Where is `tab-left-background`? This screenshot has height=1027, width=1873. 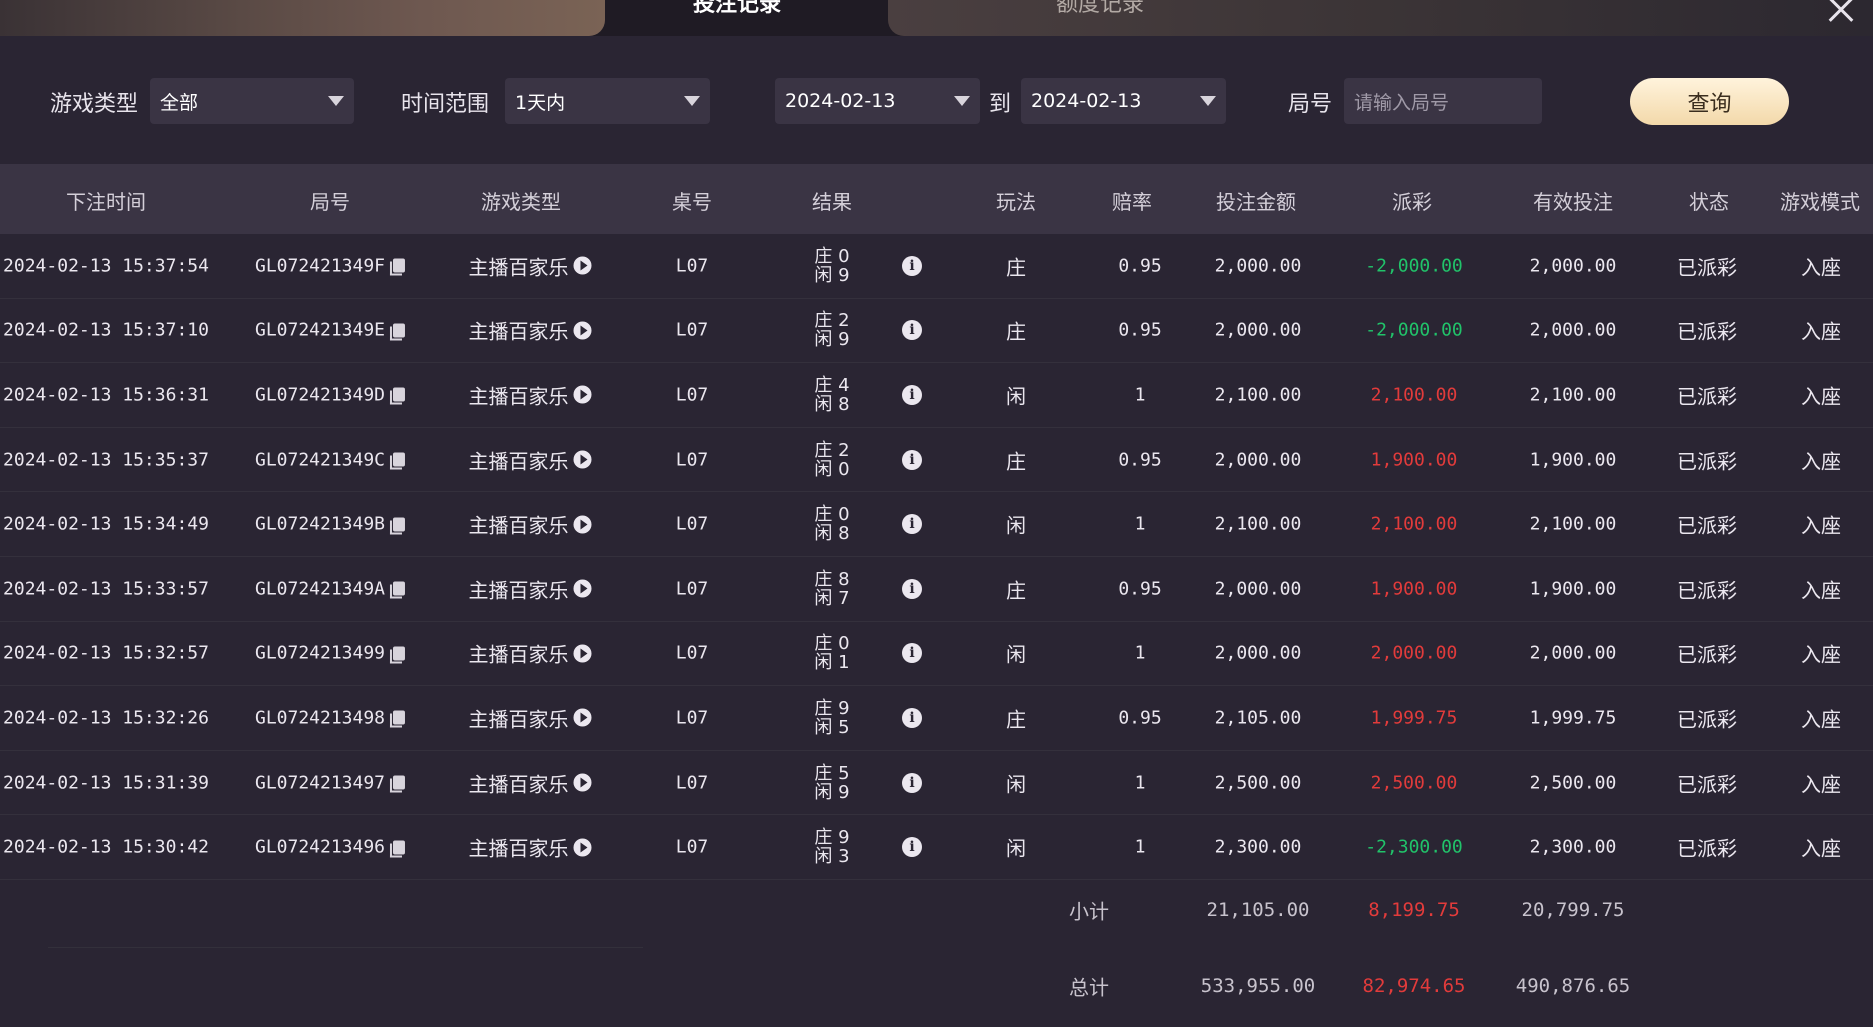 tab-left-background is located at coordinates (302, 18).